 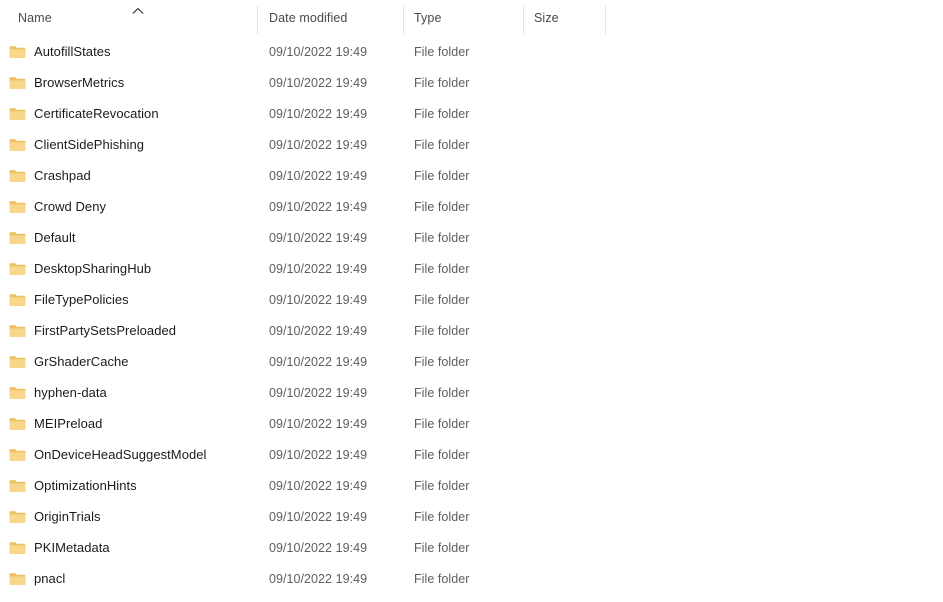 What do you see at coordinates (85, 485) in the screenshot?
I see `file-name-label: OptimizationHints` at bounding box center [85, 485].